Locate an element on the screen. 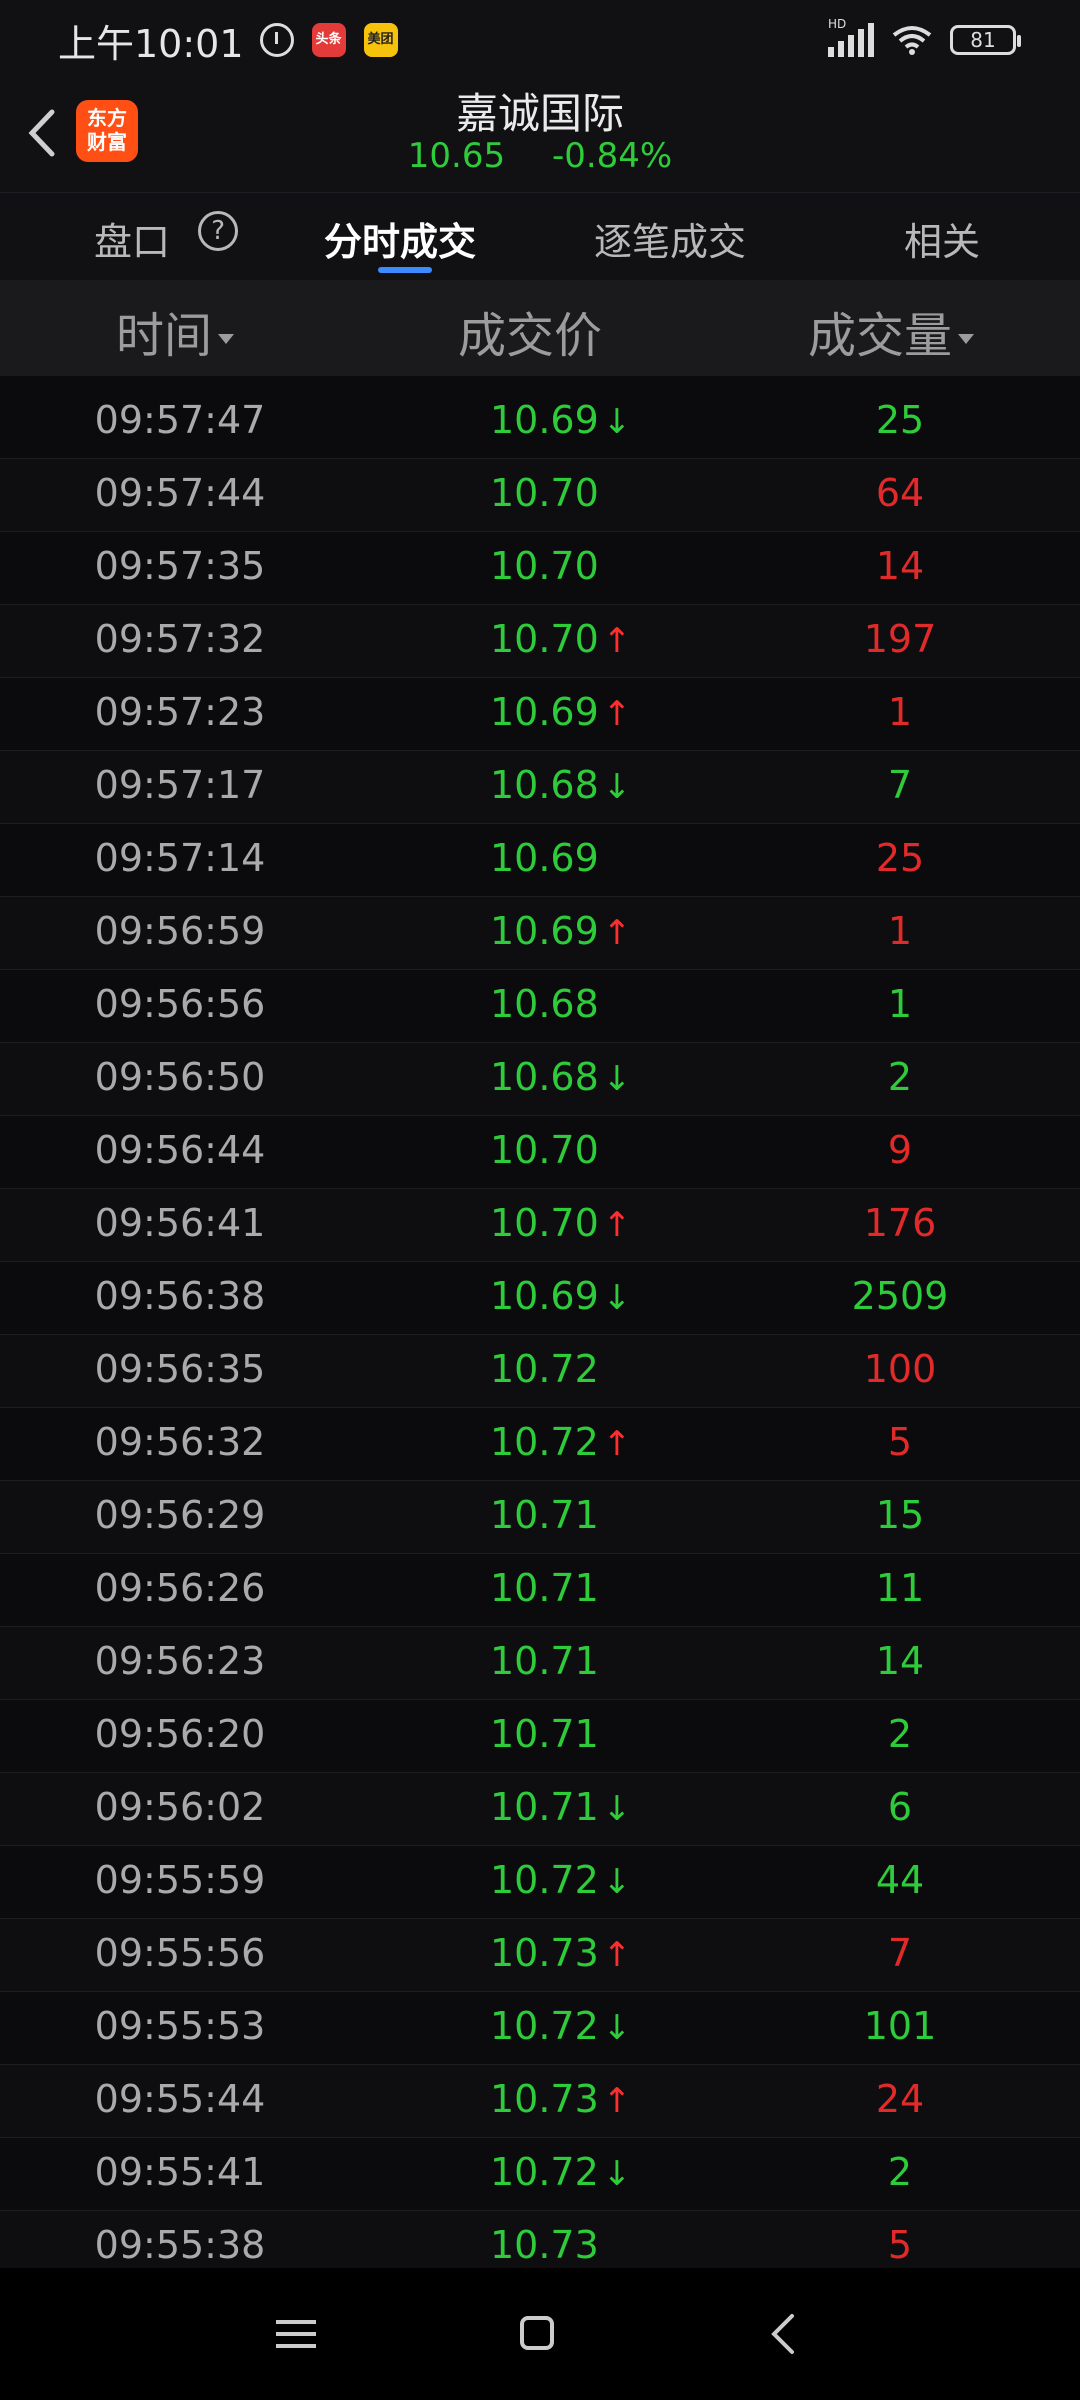  stock-header: 东方 财富 嘉诚国际 10.65 -0.84% is located at coordinates (540, 136).